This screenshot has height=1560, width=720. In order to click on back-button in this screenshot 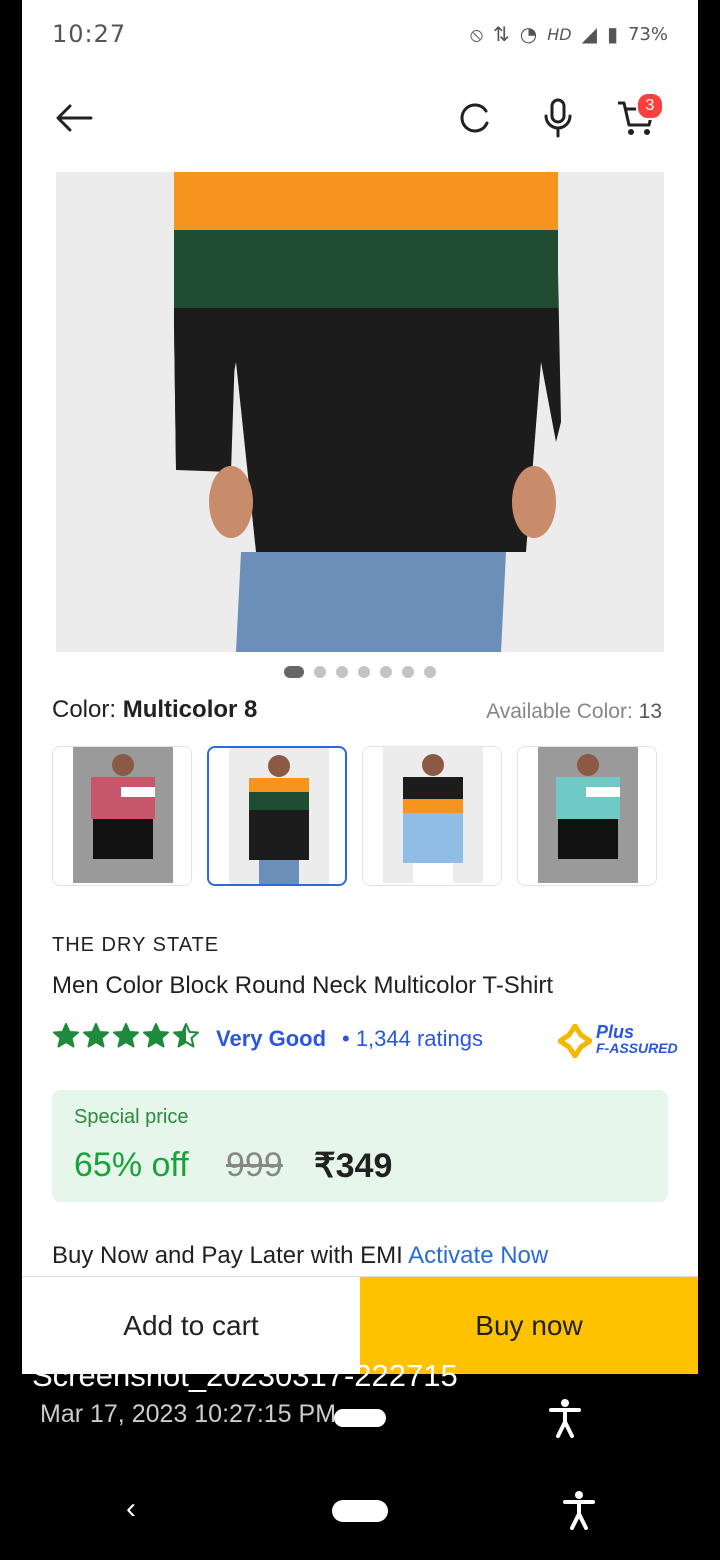, I will do `click(74, 118)`.